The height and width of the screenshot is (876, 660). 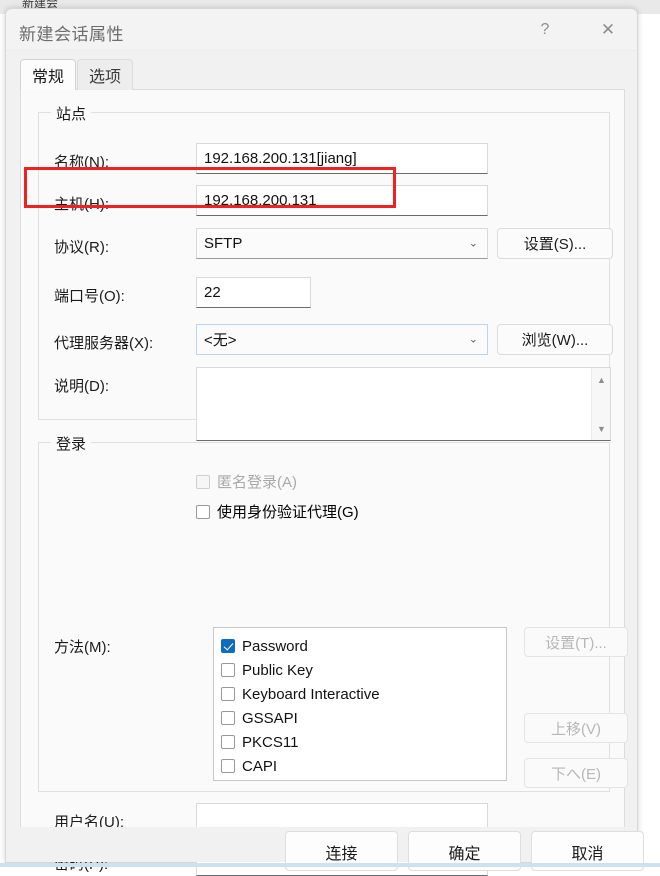 What do you see at coordinates (89, 295) in the screenshot?
I see `port-label: 端口号(O):` at bounding box center [89, 295].